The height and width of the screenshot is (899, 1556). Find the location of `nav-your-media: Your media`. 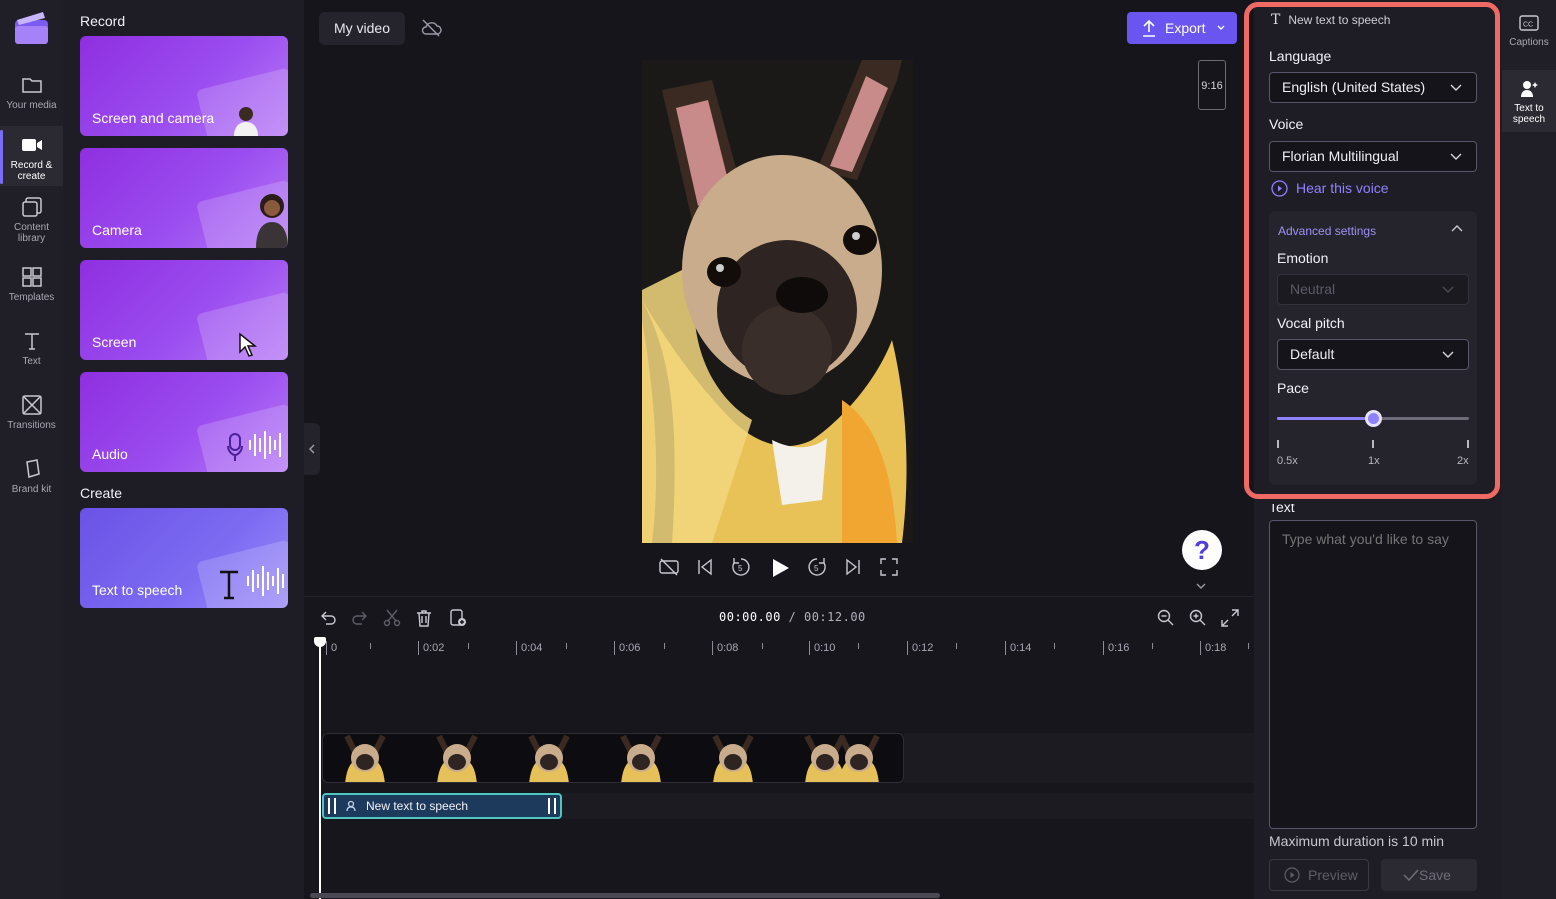

nav-your-media: Your media is located at coordinates (31, 92).